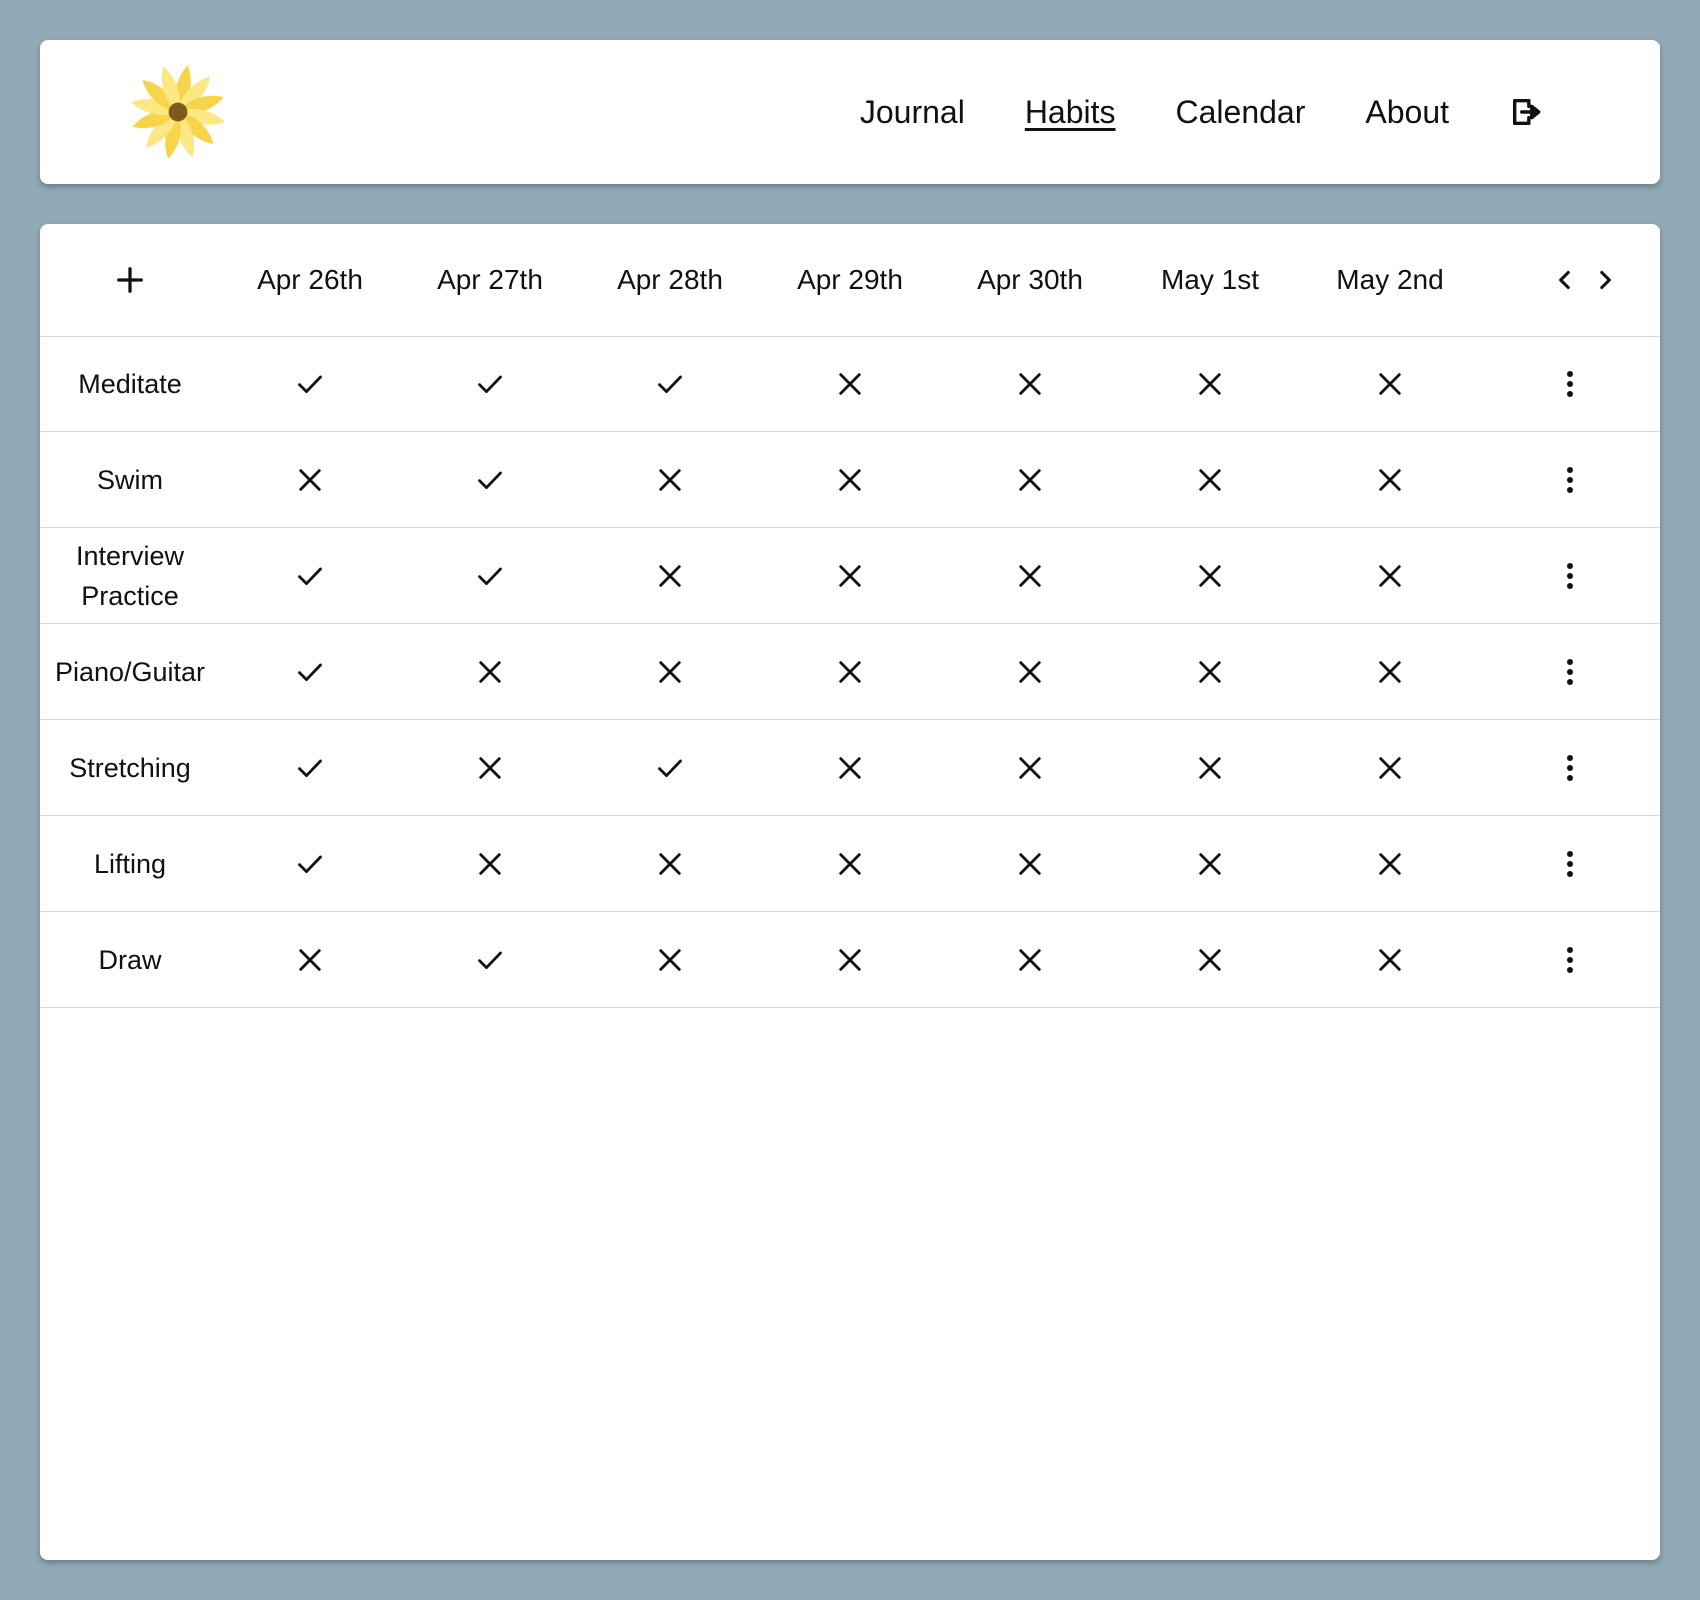  What do you see at coordinates (1241, 112) in the screenshot?
I see `nav-link-calendar: Calendar` at bounding box center [1241, 112].